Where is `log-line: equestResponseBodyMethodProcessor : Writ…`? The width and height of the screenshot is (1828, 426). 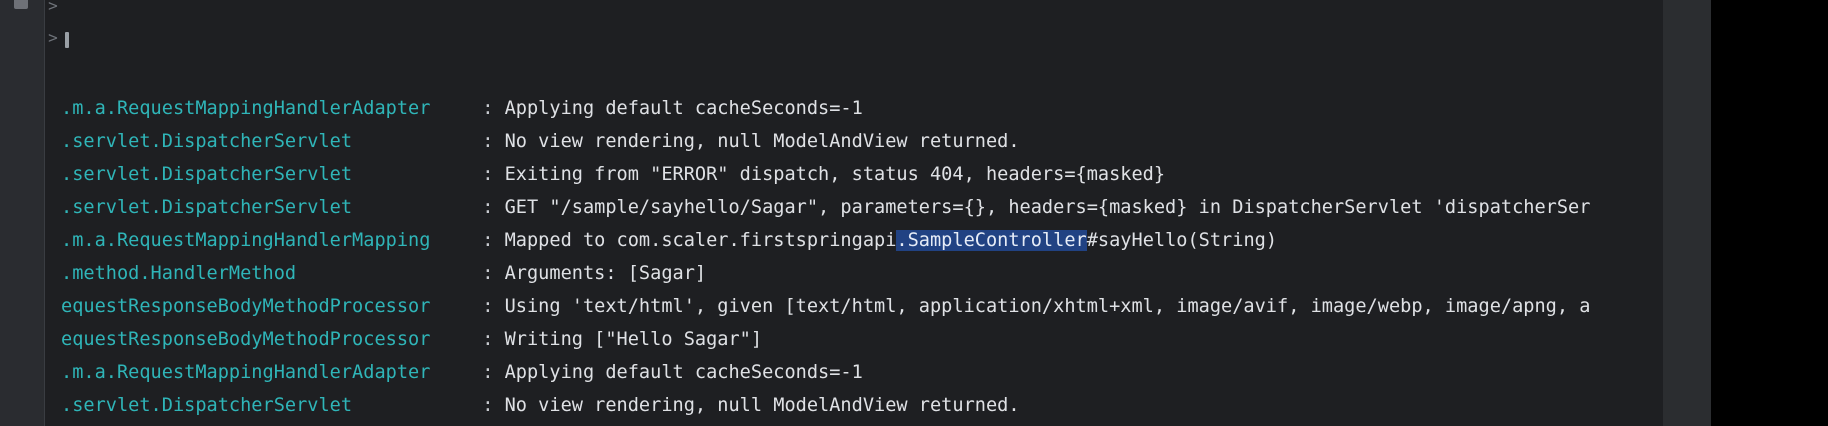 log-line: equestResponseBodyMethodProcessor : Writ… is located at coordinates (825, 339).